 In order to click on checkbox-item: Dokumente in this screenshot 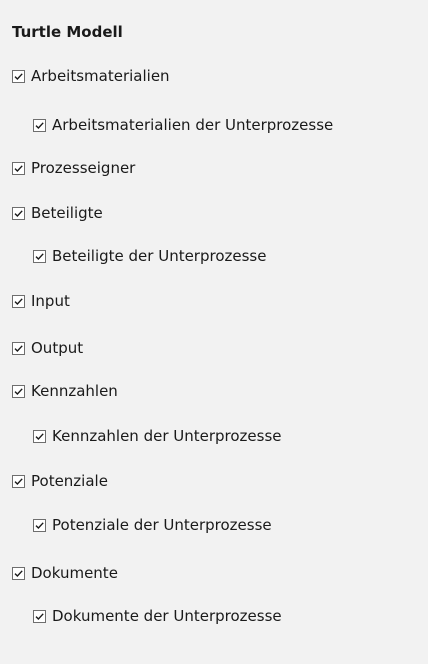, I will do `click(65, 573)`.